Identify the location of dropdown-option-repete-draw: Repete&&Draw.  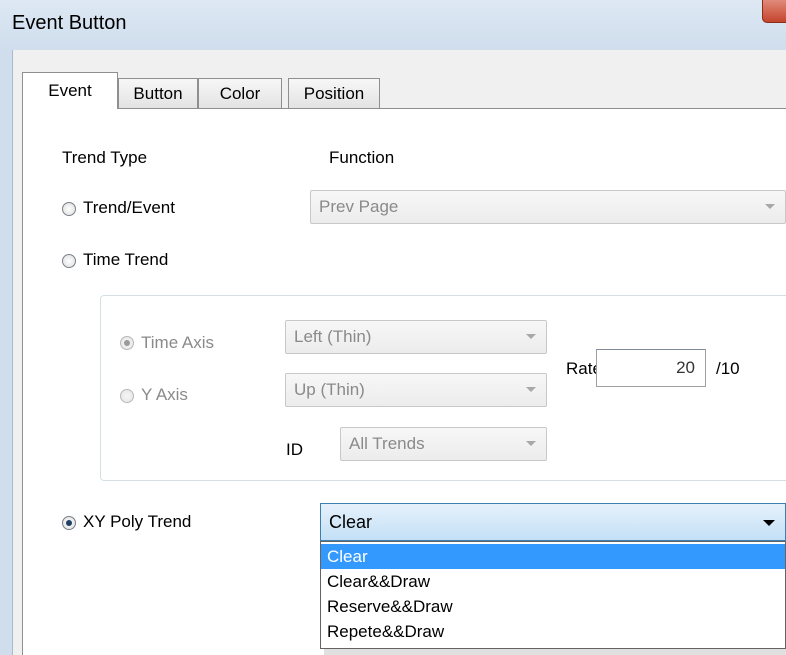
(553, 631).